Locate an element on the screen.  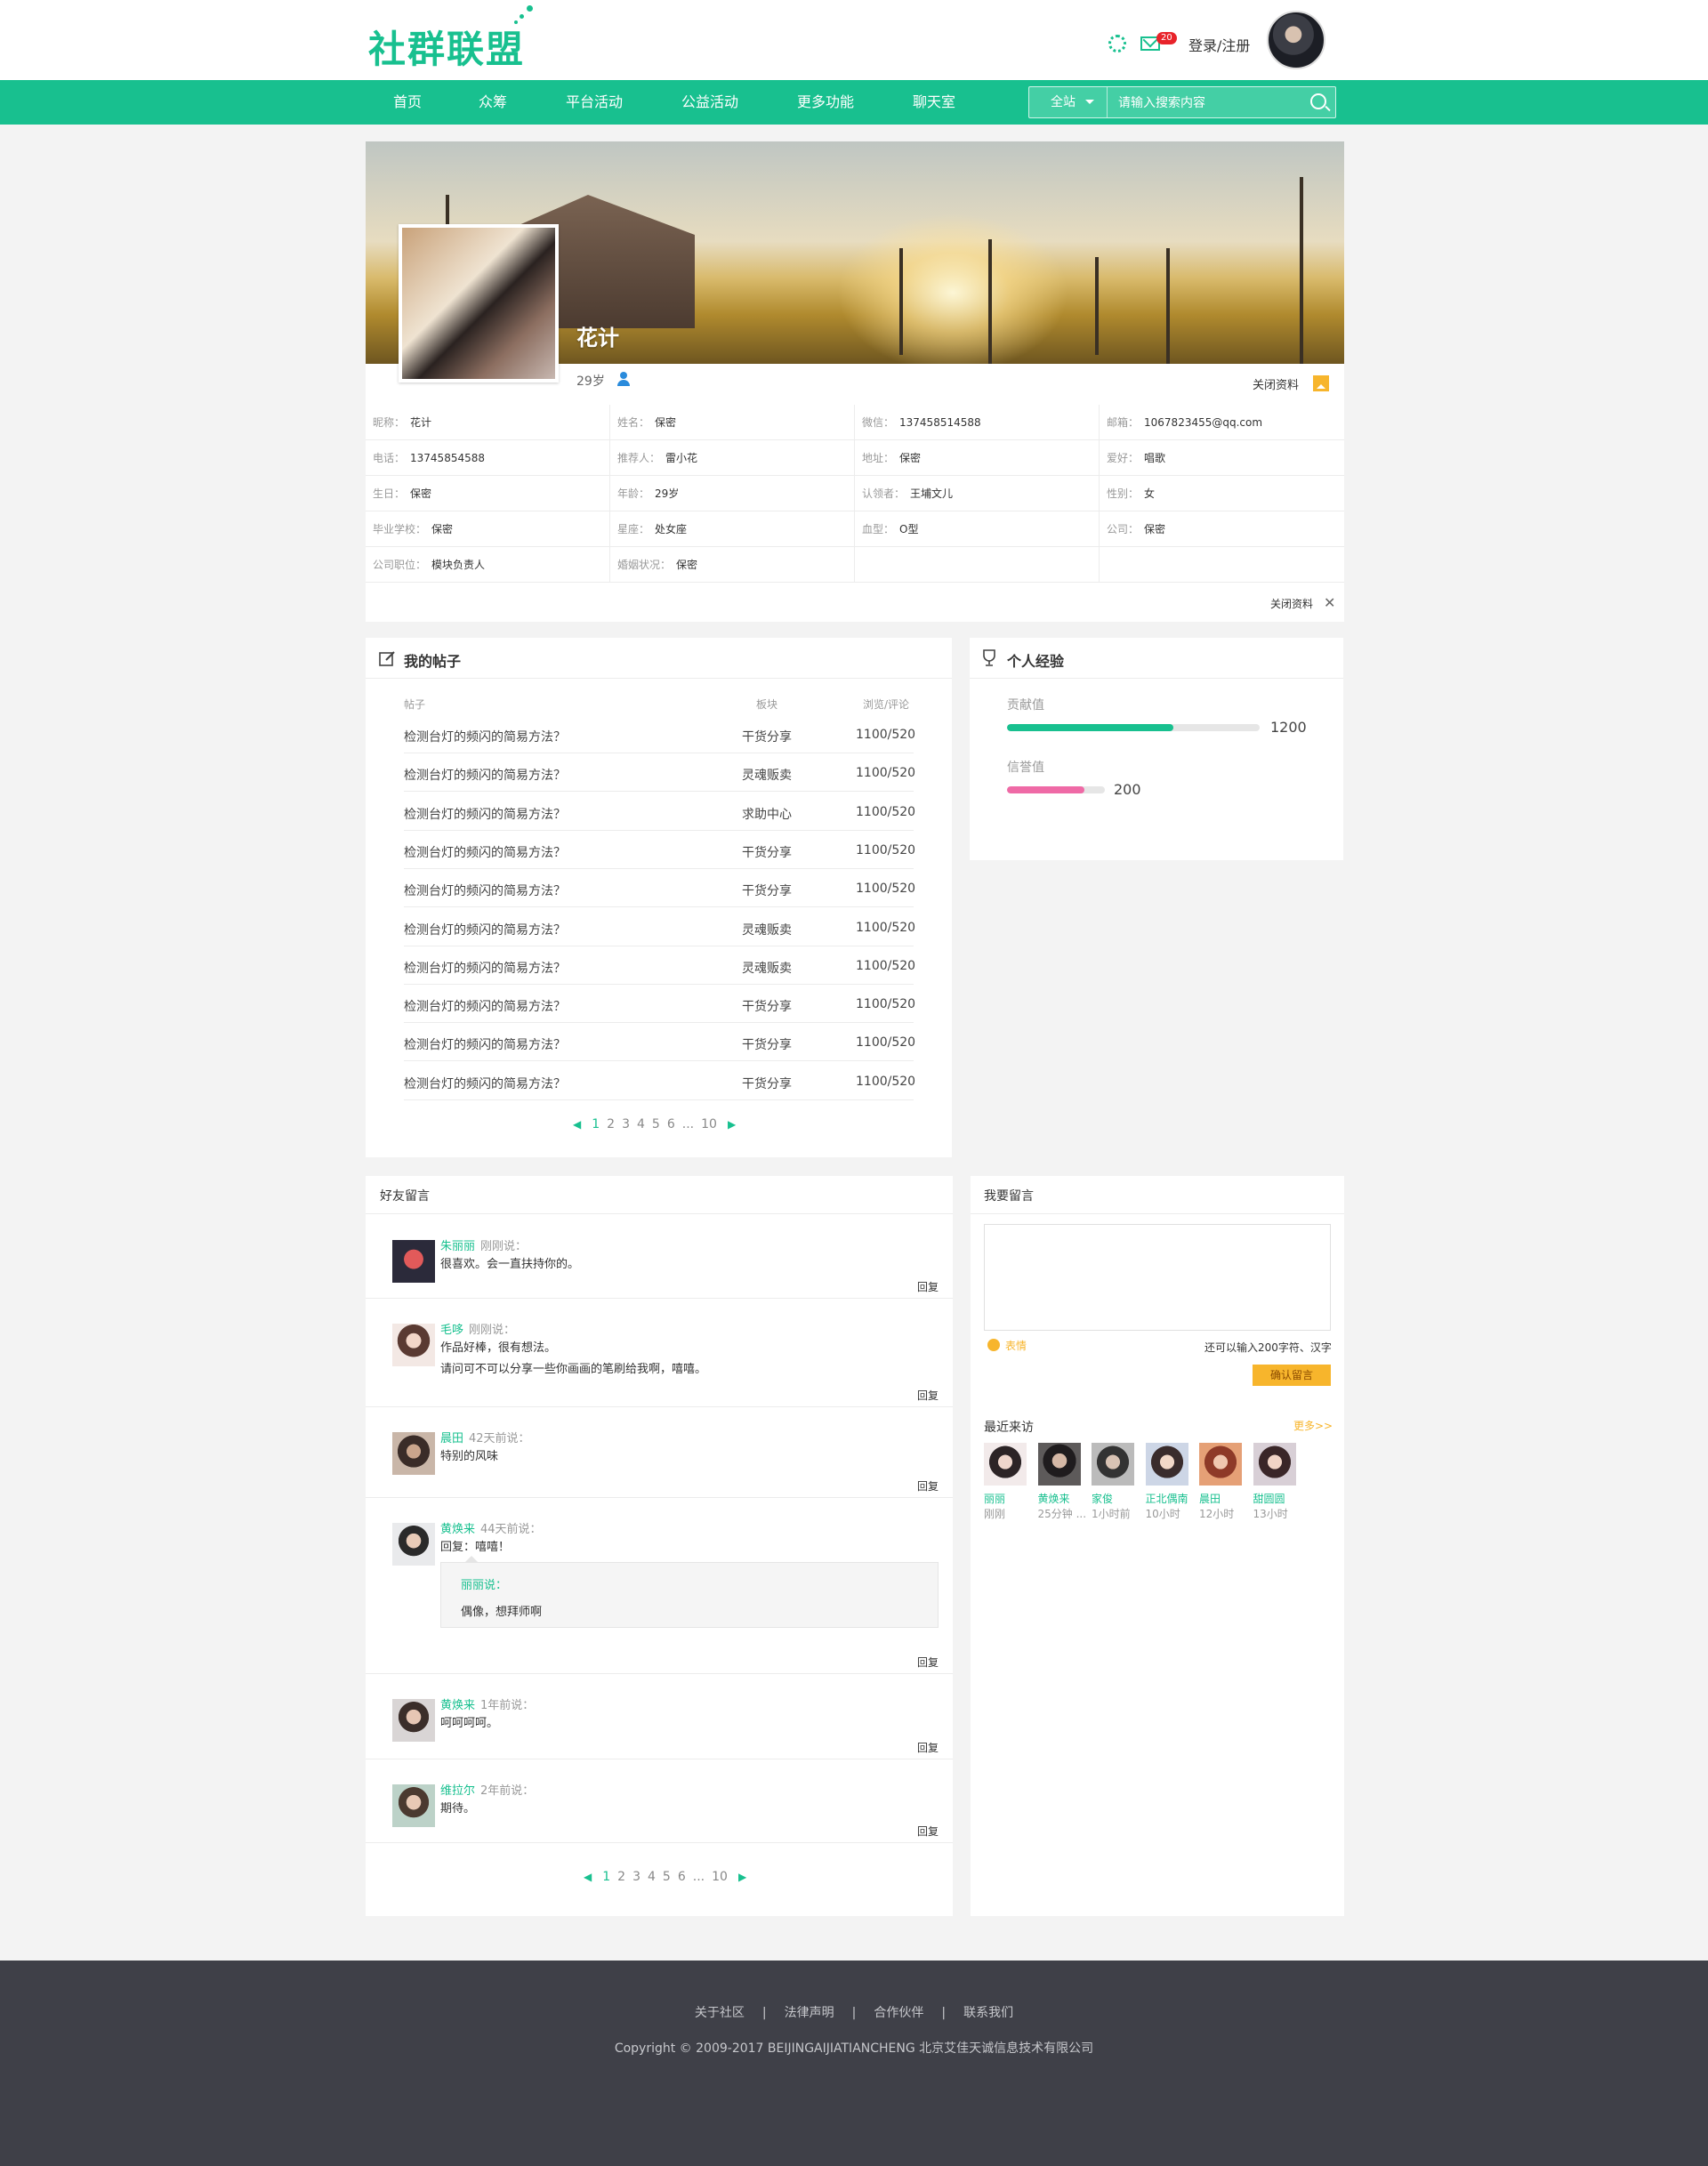
visitor-item: 晨田 12小时 is located at coordinates (1221, 1482).